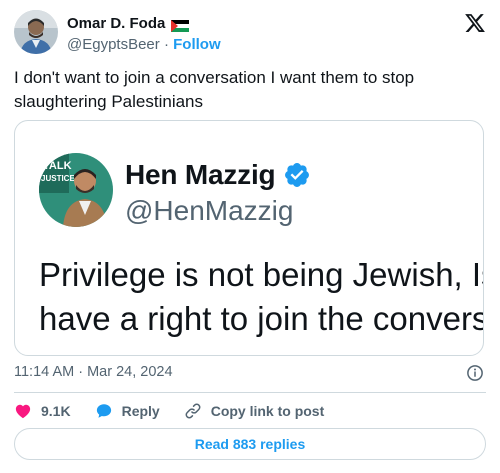 This screenshot has width=500, height=473. Describe the element at coordinates (250, 33) in the screenshot. I see `tweet-header: Omar D. Foda @EgyptsBeer · Follow` at that location.